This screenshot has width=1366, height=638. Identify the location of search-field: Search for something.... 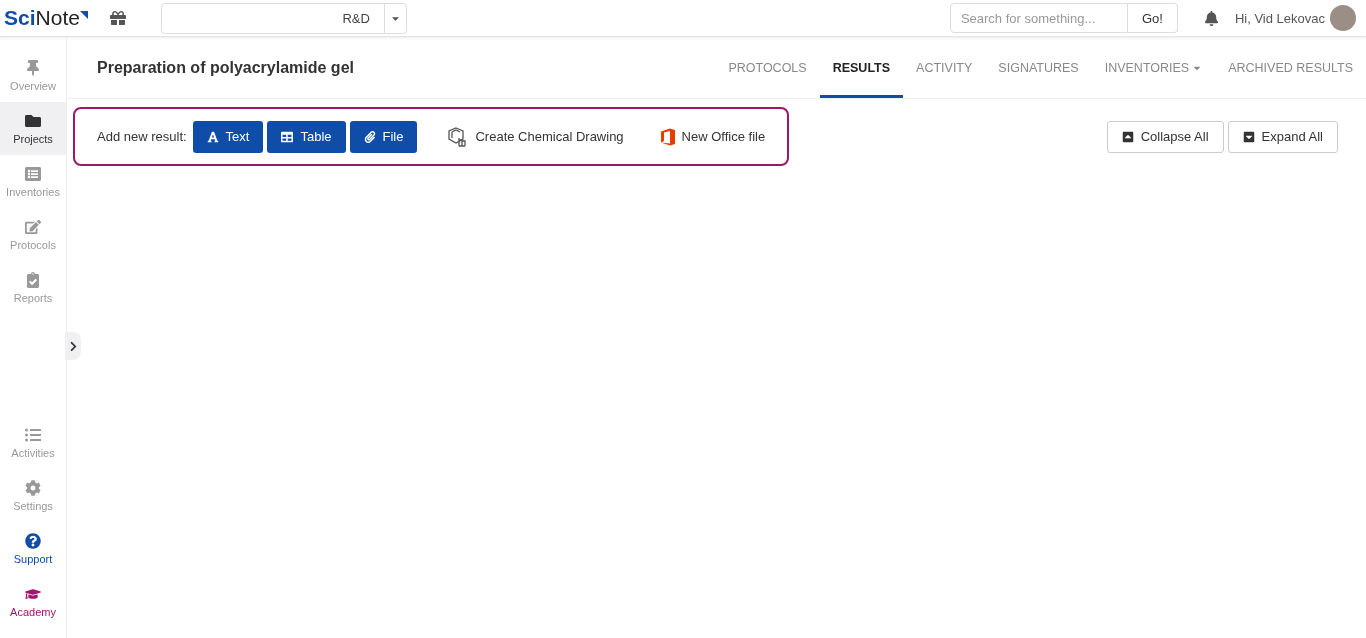
(1038, 18).